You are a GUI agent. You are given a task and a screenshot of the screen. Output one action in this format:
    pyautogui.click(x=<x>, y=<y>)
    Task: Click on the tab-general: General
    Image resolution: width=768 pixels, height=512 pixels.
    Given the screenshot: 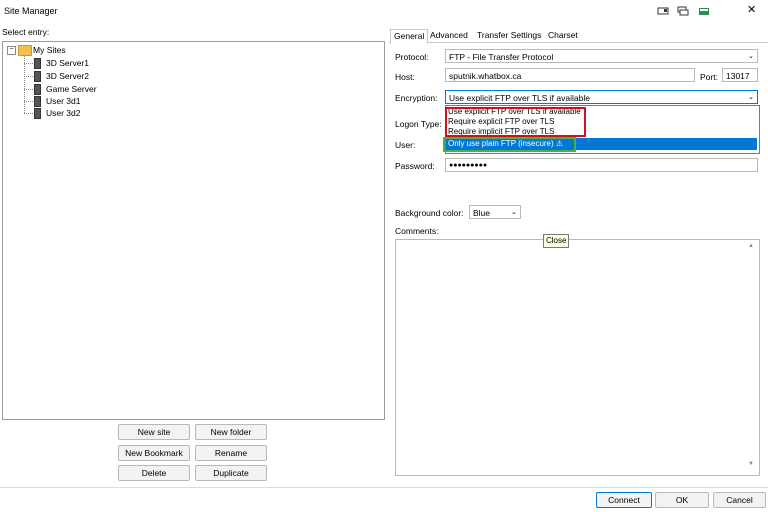 What is the action you would take?
    pyautogui.click(x=409, y=36)
    